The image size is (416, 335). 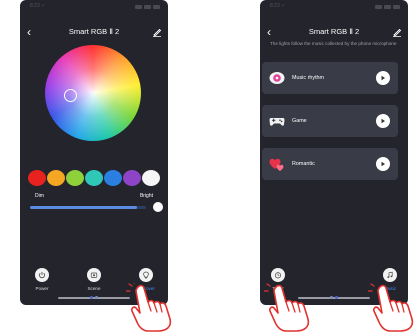 I want to click on mode-card-music-rhythm: Music rhythm, so click(x=330, y=78).